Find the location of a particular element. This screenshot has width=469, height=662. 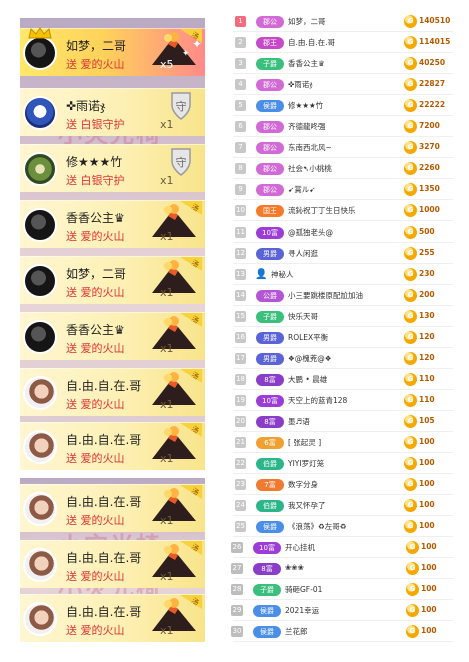

rank-number: 17 is located at coordinates (240, 358).